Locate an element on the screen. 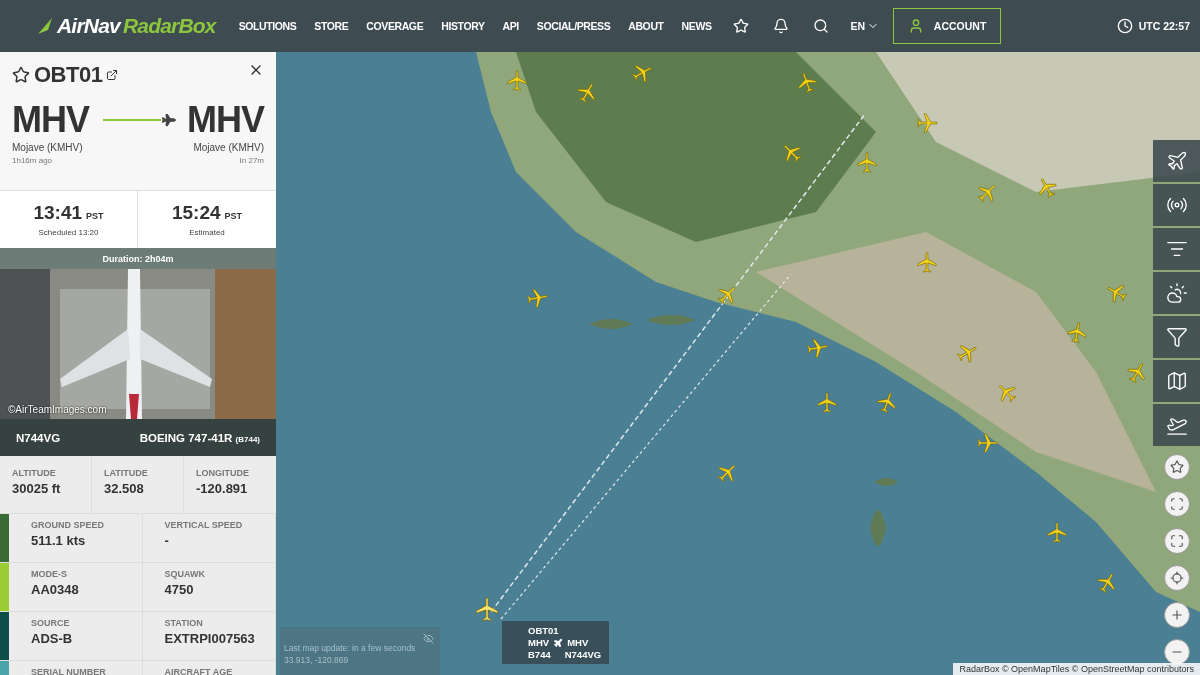 This screenshot has width=1200, height=675. flight-callsign: OBT01 is located at coordinates (68, 75).